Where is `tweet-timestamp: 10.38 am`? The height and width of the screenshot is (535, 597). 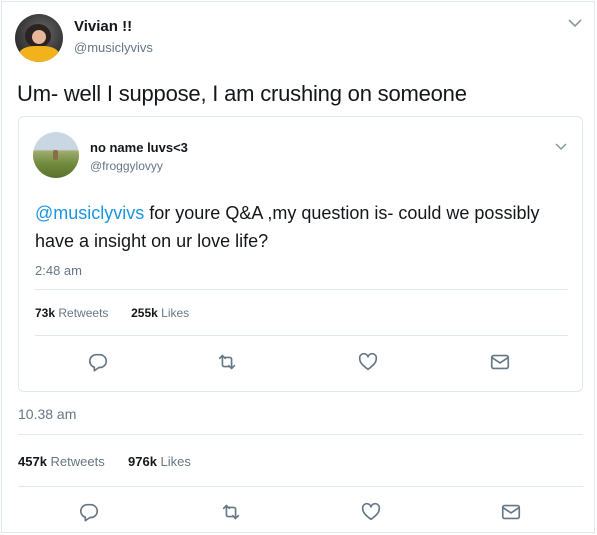 tweet-timestamp: 10.38 am is located at coordinates (47, 414).